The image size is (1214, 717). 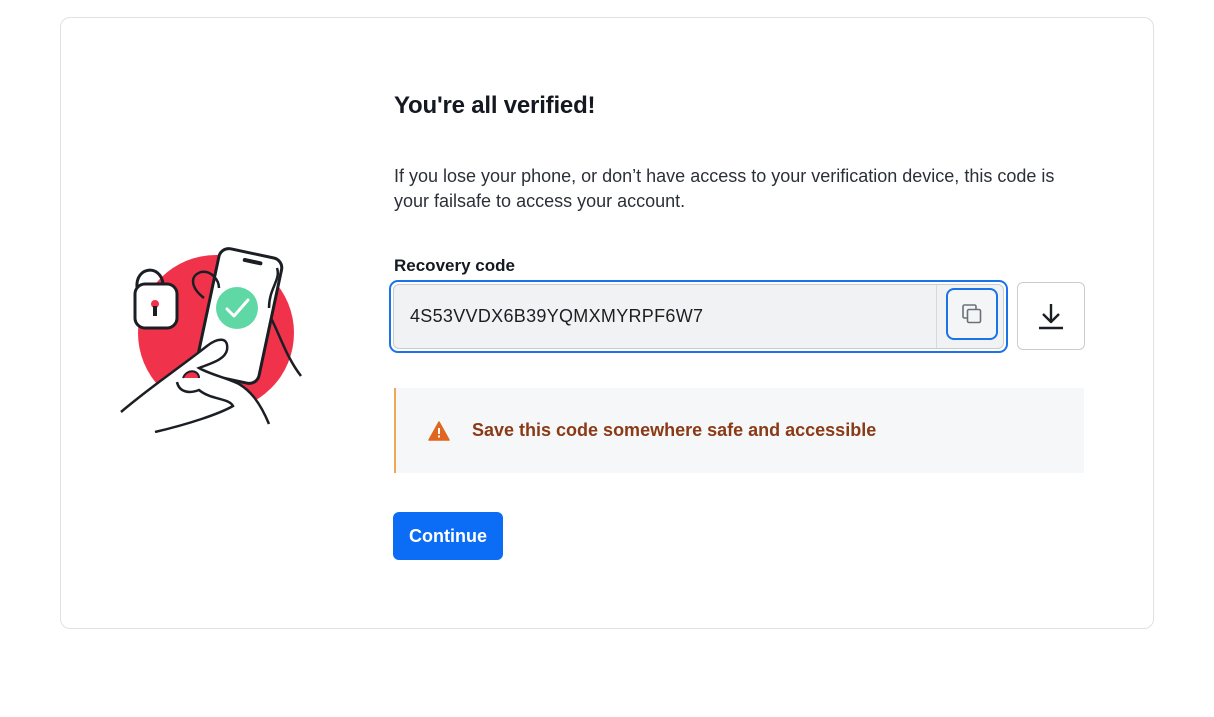 I want to click on page-title: You're all verified!, so click(x=495, y=105).